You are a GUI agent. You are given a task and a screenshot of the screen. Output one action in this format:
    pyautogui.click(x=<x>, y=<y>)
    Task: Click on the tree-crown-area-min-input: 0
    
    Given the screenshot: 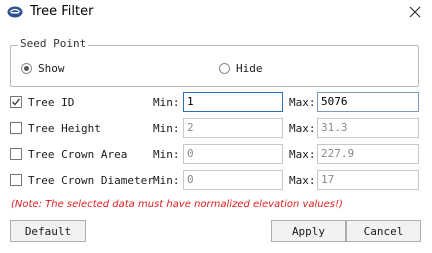 What is the action you would take?
    pyautogui.click(x=233, y=154)
    